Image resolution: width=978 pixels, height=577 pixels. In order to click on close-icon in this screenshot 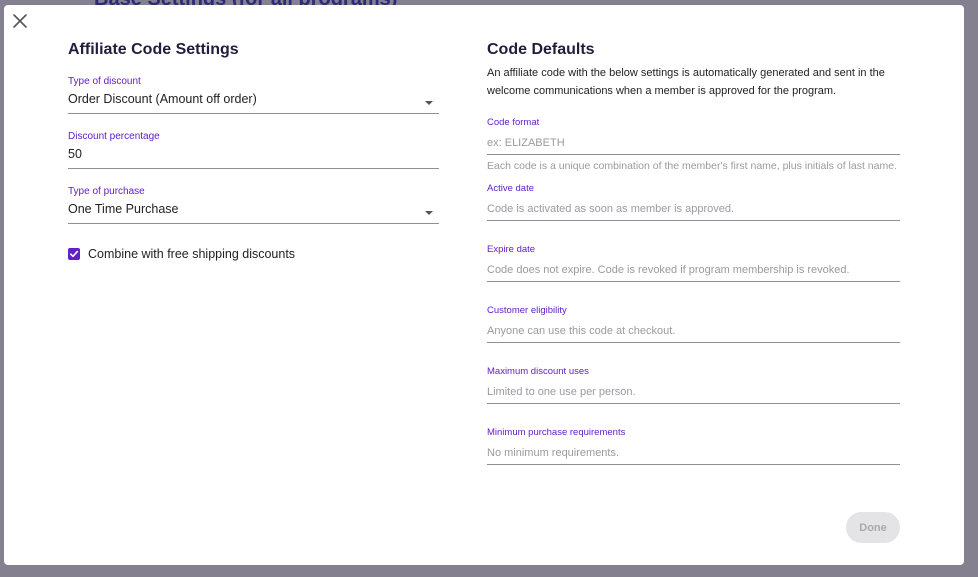, I will do `click(20, 21)`.